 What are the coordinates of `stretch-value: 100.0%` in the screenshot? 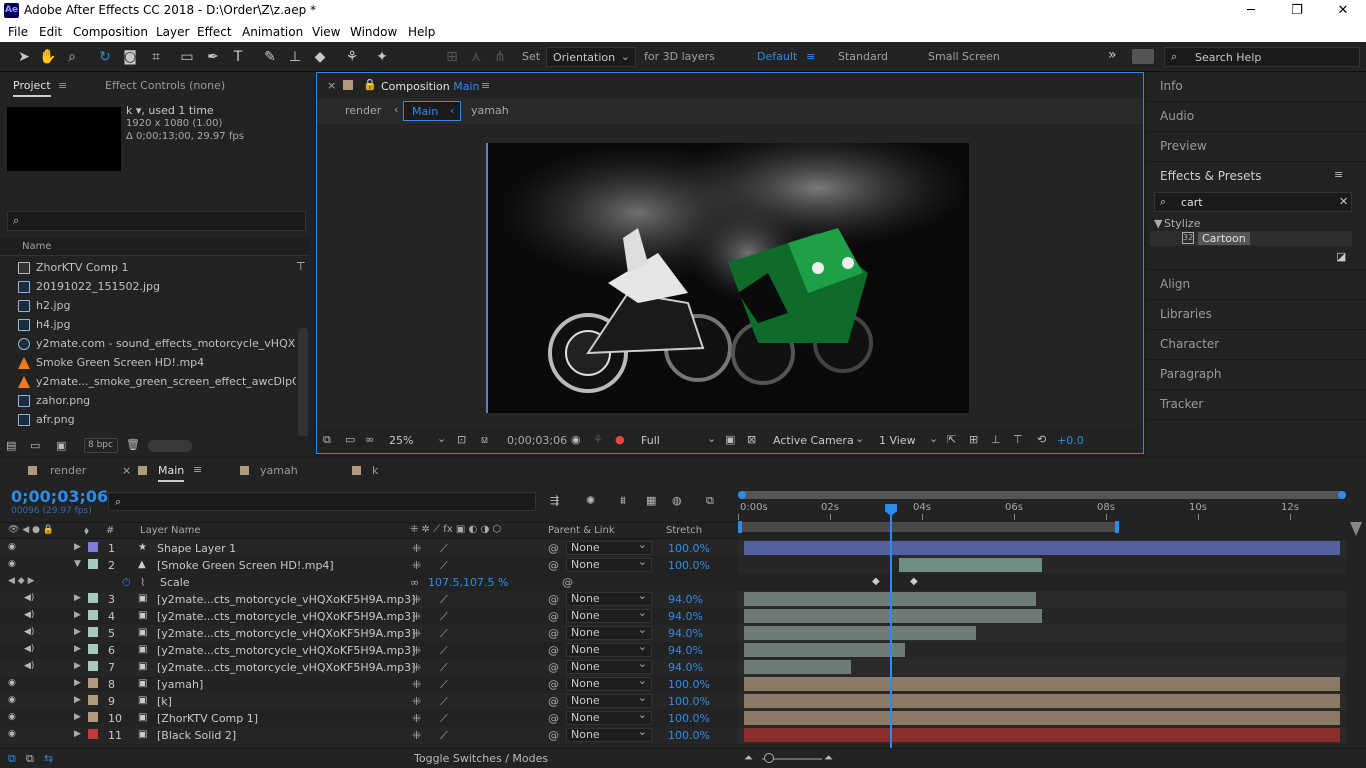 It's located at (689, 735).